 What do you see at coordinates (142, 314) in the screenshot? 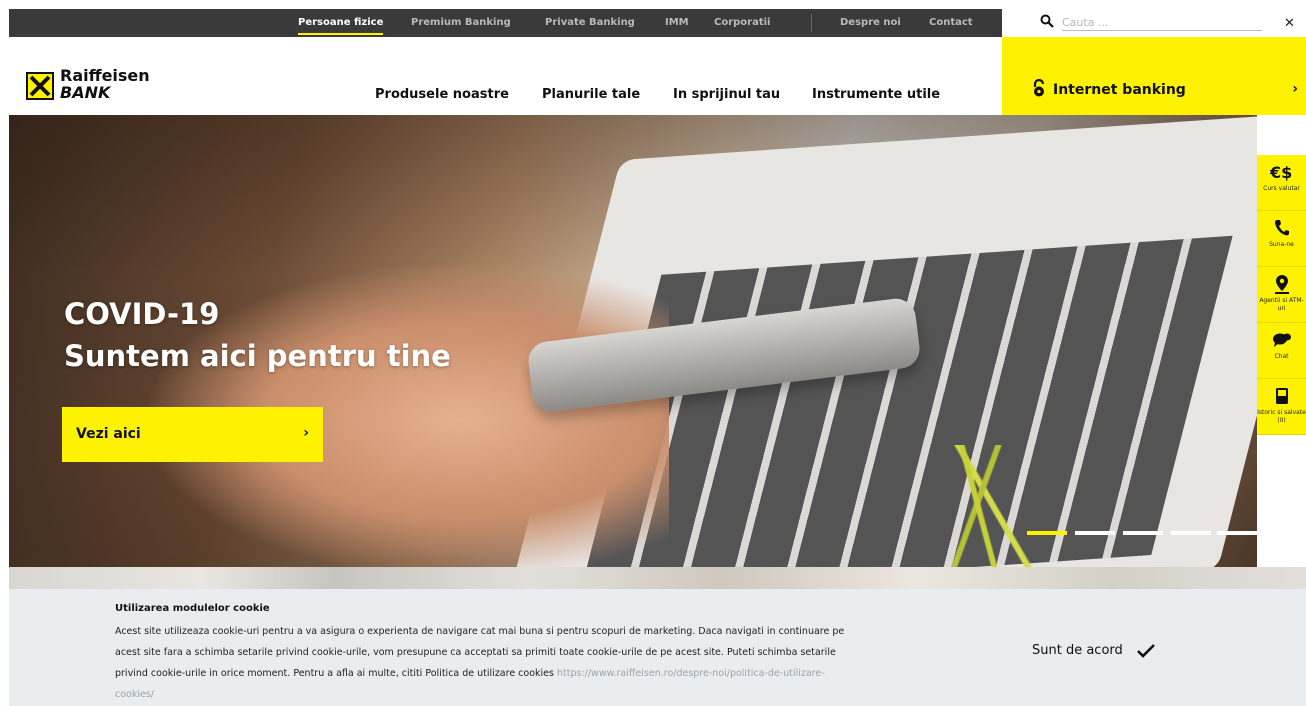
I see `hero-title-line-1: COVID-19` at bounding box center [142, 314].